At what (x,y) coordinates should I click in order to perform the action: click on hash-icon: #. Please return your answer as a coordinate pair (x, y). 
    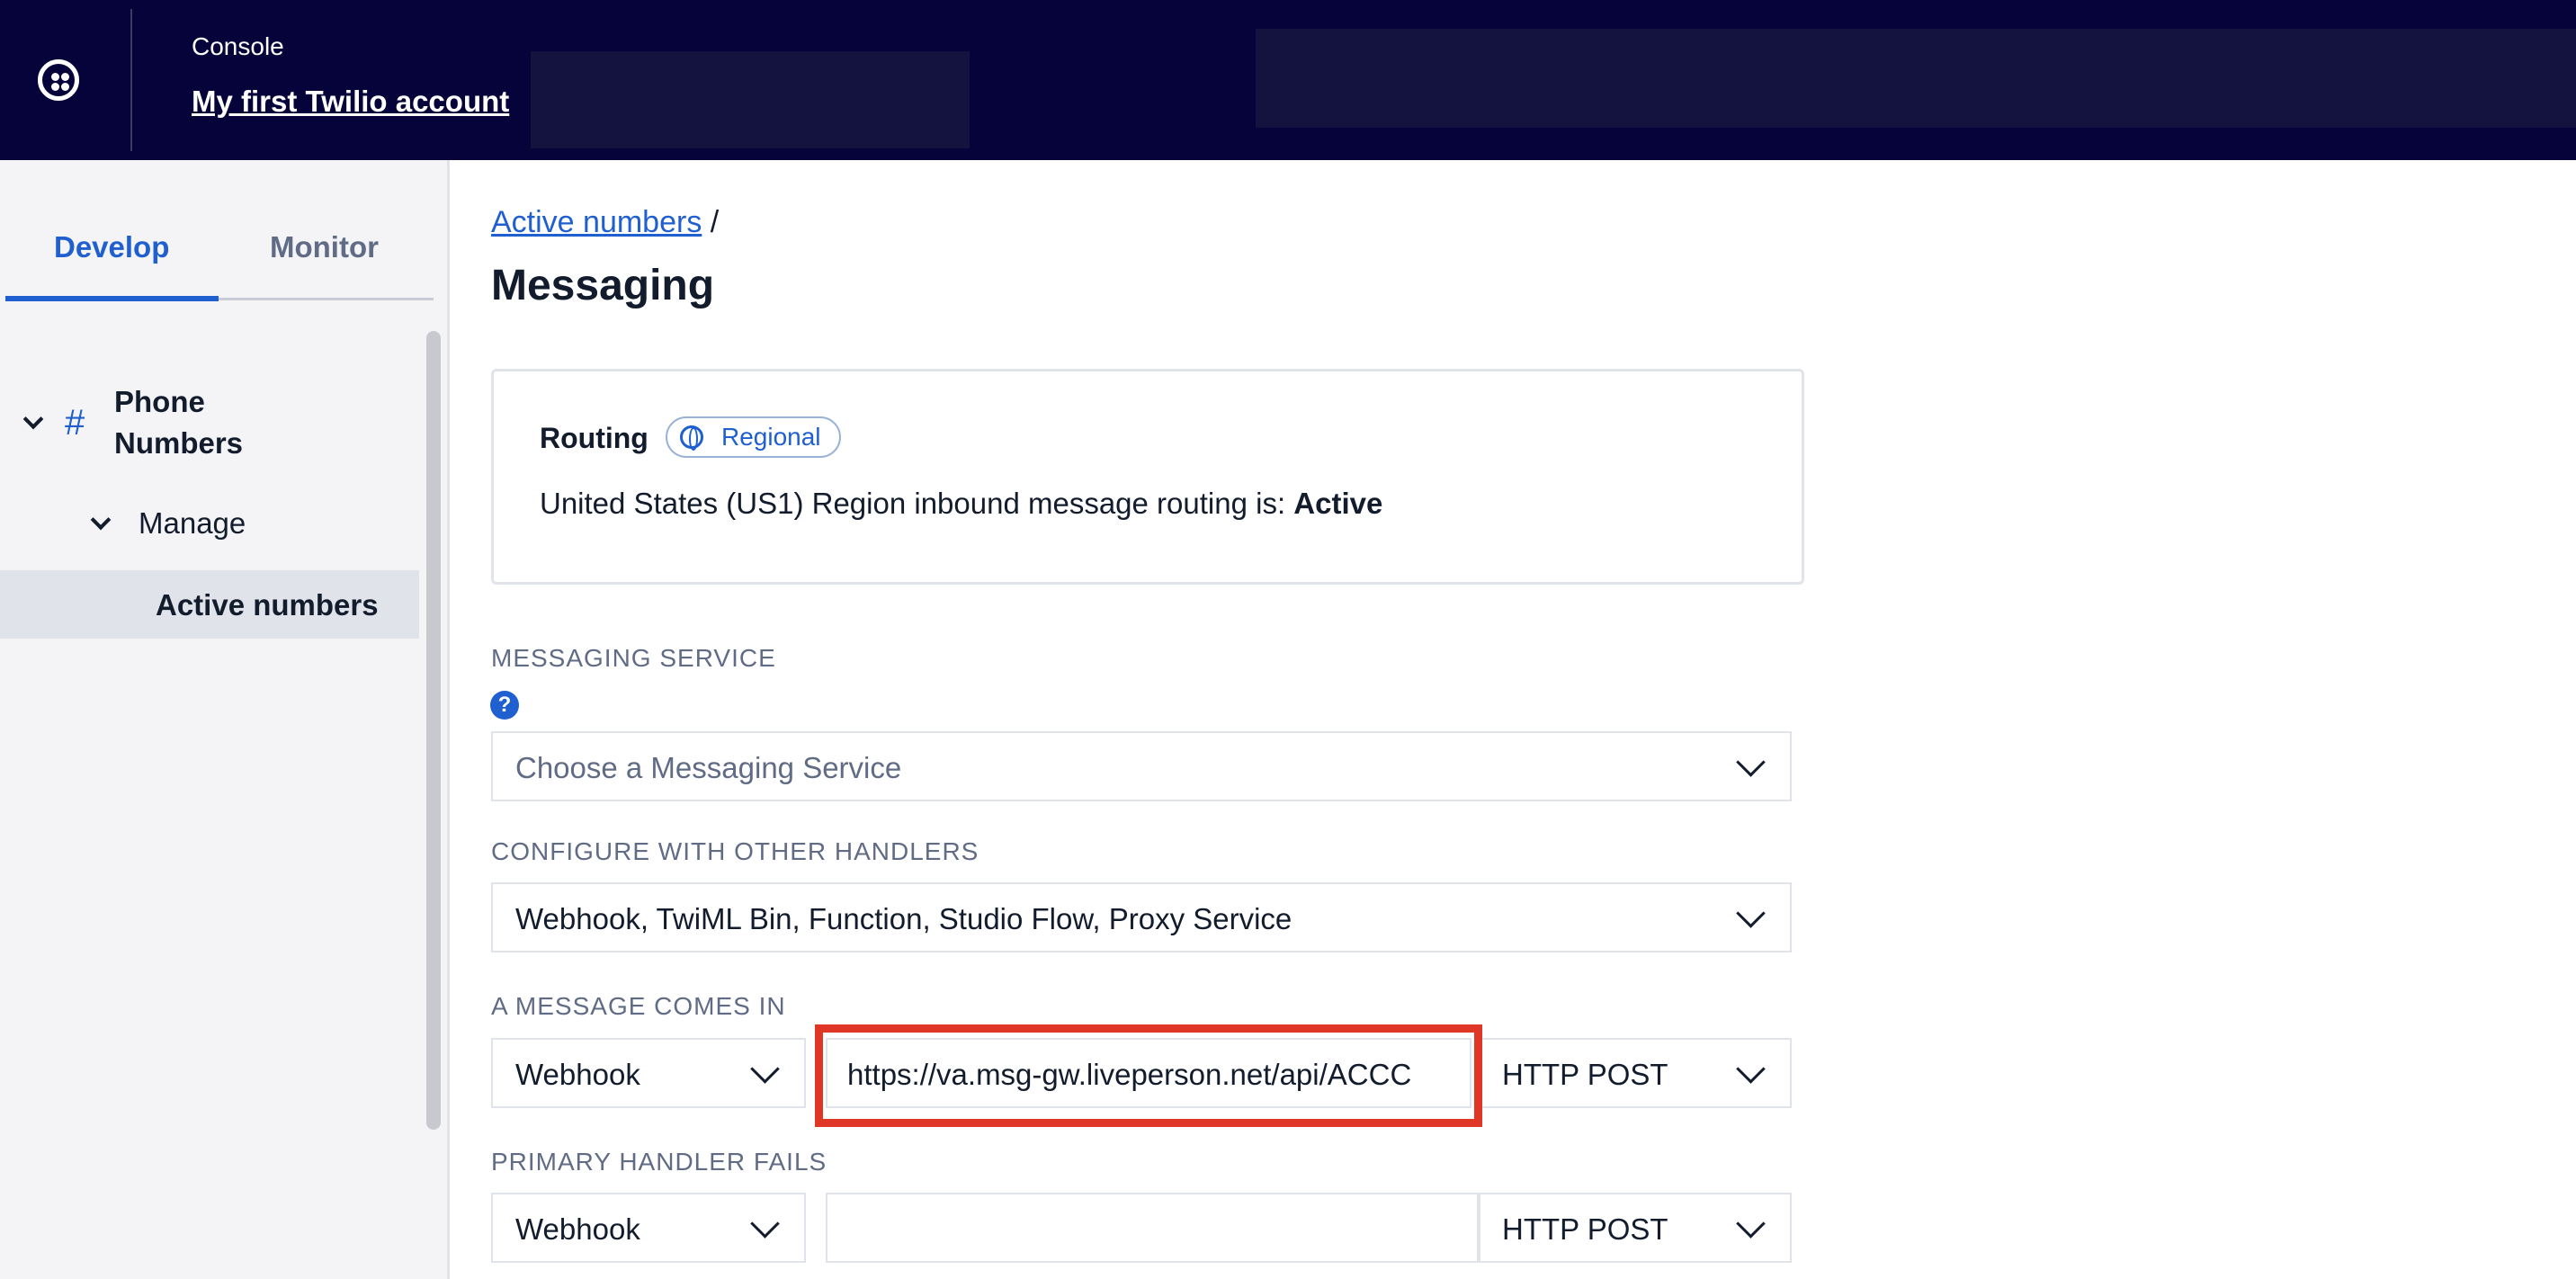
    Looking at the image, I should click on (75, 423).